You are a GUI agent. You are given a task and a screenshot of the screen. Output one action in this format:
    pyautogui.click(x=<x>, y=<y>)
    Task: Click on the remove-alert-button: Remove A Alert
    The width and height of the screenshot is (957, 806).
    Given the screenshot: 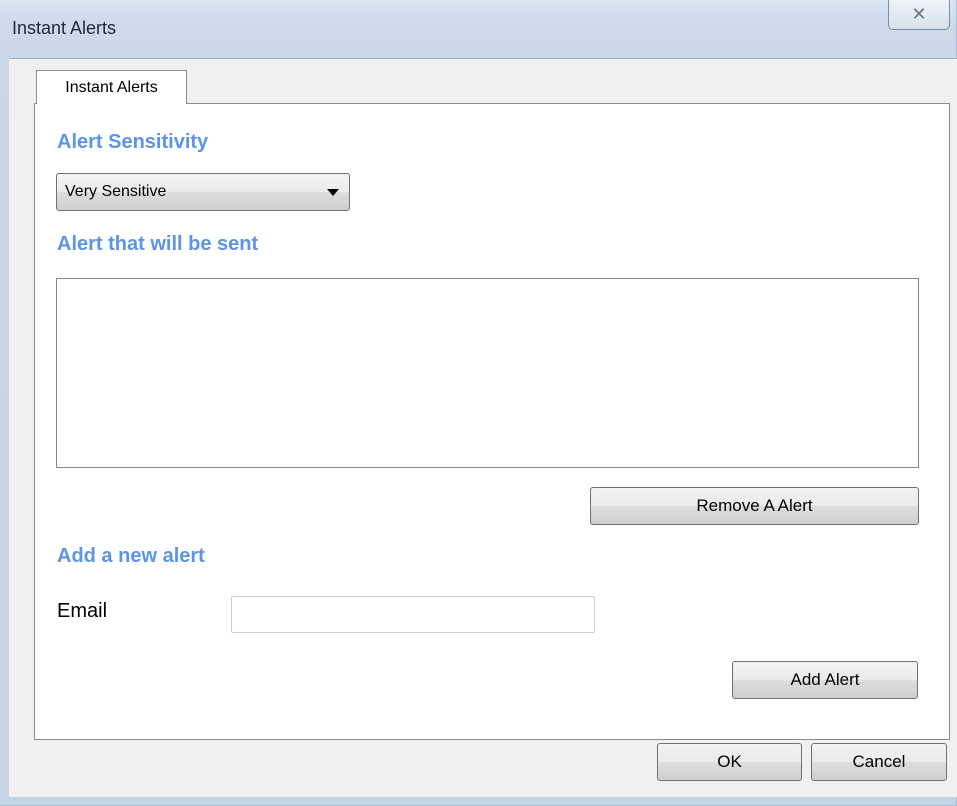 What is the action you would take?
    pyautogui.click(x=754, y=506)
    